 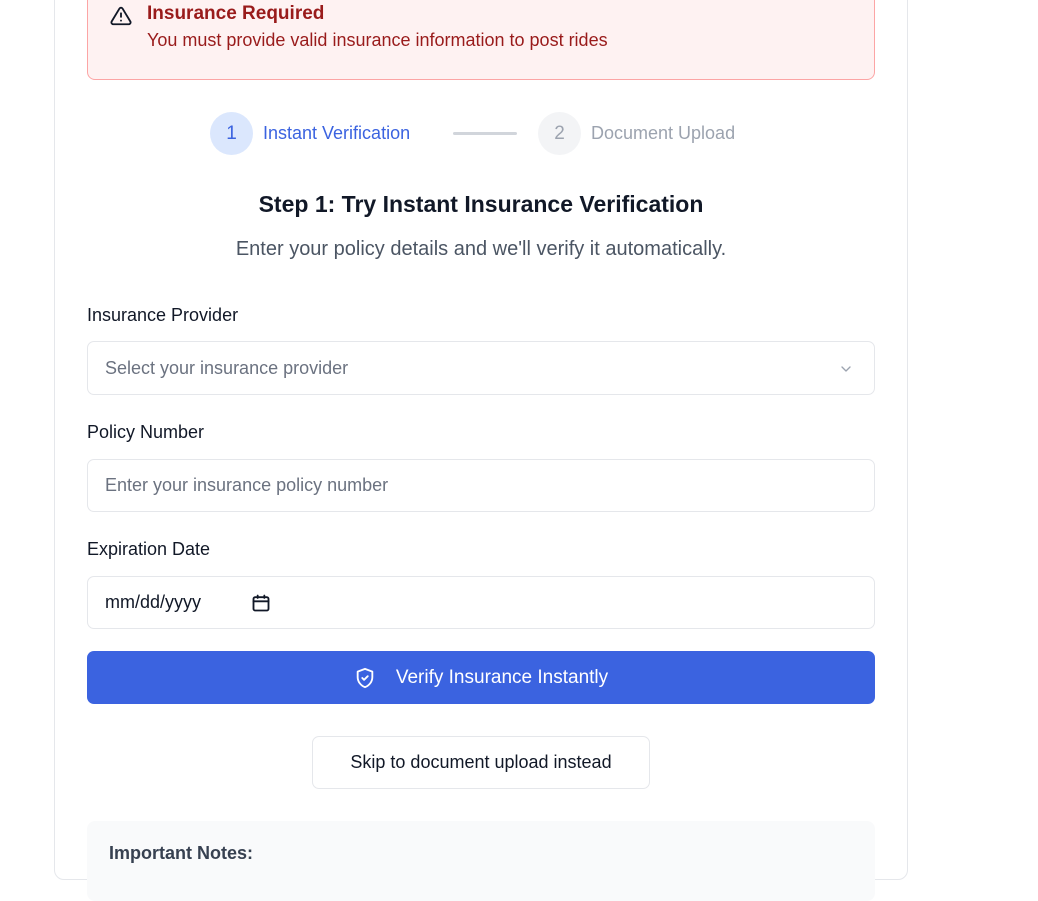 What do you see at coordinates (153, 602) in the screenshot?
I see `expiration-date-placeholder: mm/dd/yyyy` at bounding box center [153, 602].